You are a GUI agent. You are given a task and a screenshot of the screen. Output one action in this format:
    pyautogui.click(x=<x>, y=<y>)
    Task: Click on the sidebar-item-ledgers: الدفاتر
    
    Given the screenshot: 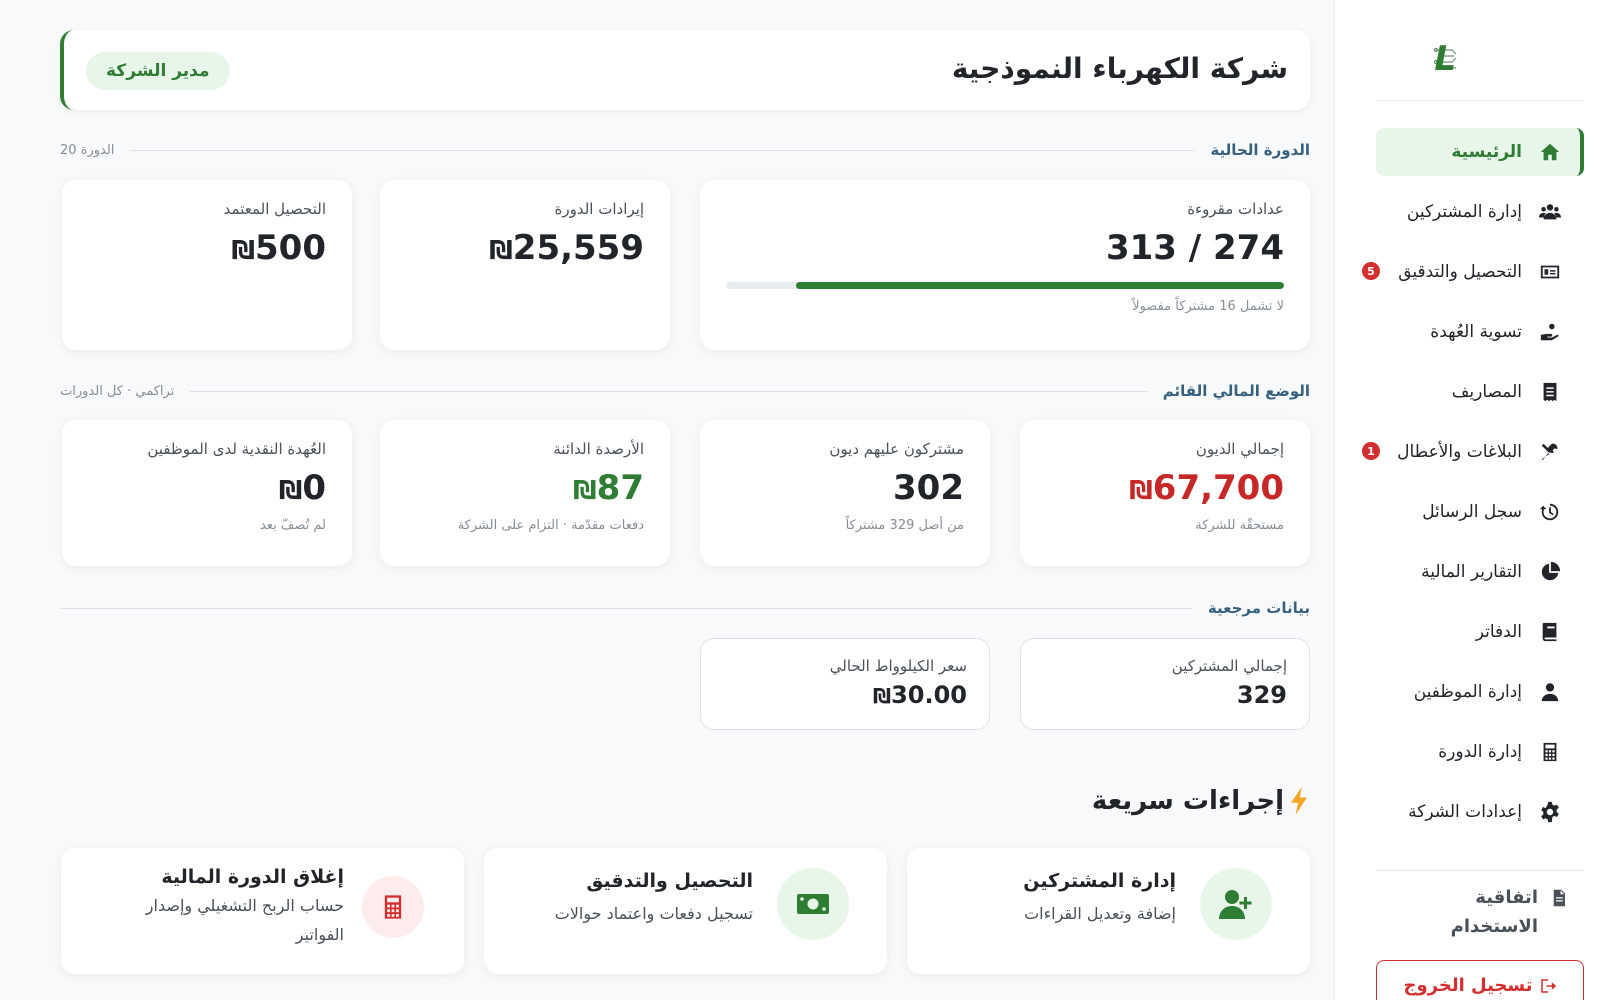 What is the action you would take?
    pyautogui.click(x=1480, y=632)
    